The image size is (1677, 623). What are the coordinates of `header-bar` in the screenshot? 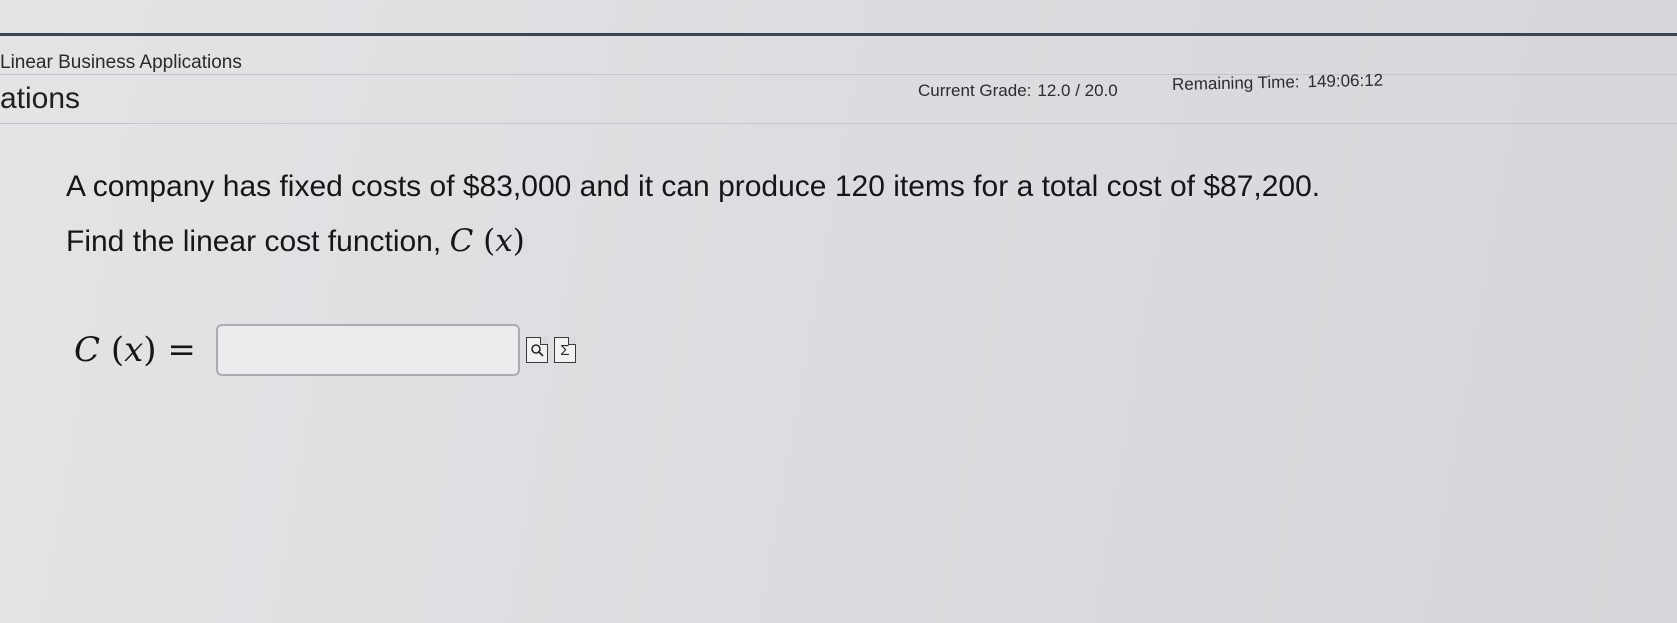 It's located at (838, 99).